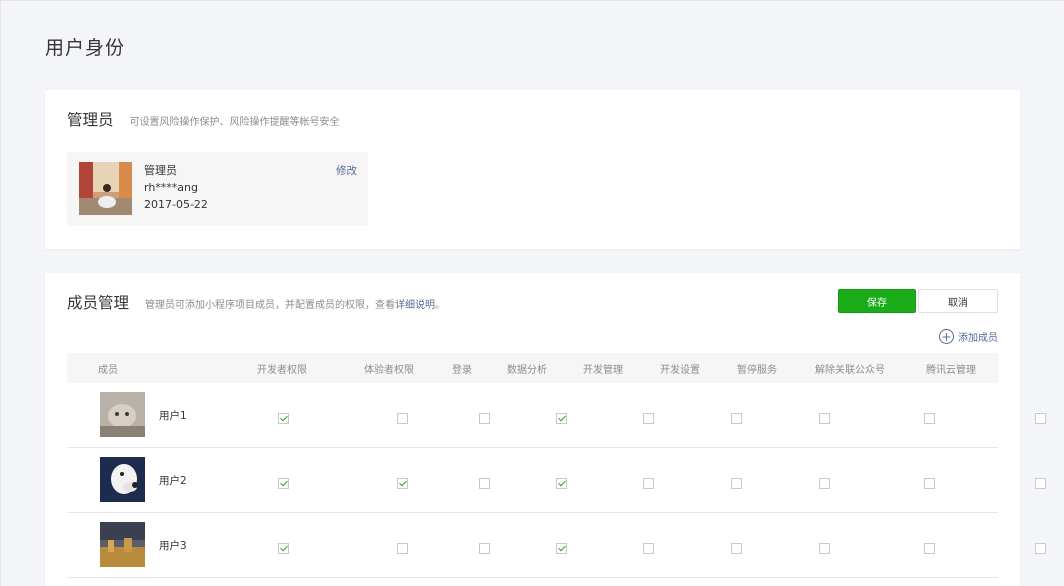 Image resolution: width=1064 pixels, height=586 pixels. I want to click on column-header: 体验者权限, so click(389, 370).